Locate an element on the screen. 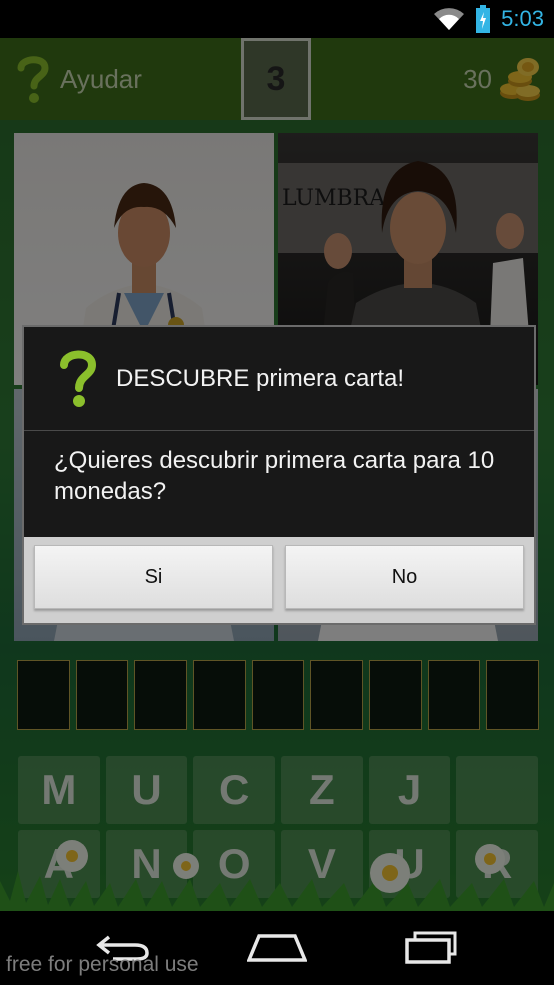  yes-button: Si is located at coordinates (153, 577).